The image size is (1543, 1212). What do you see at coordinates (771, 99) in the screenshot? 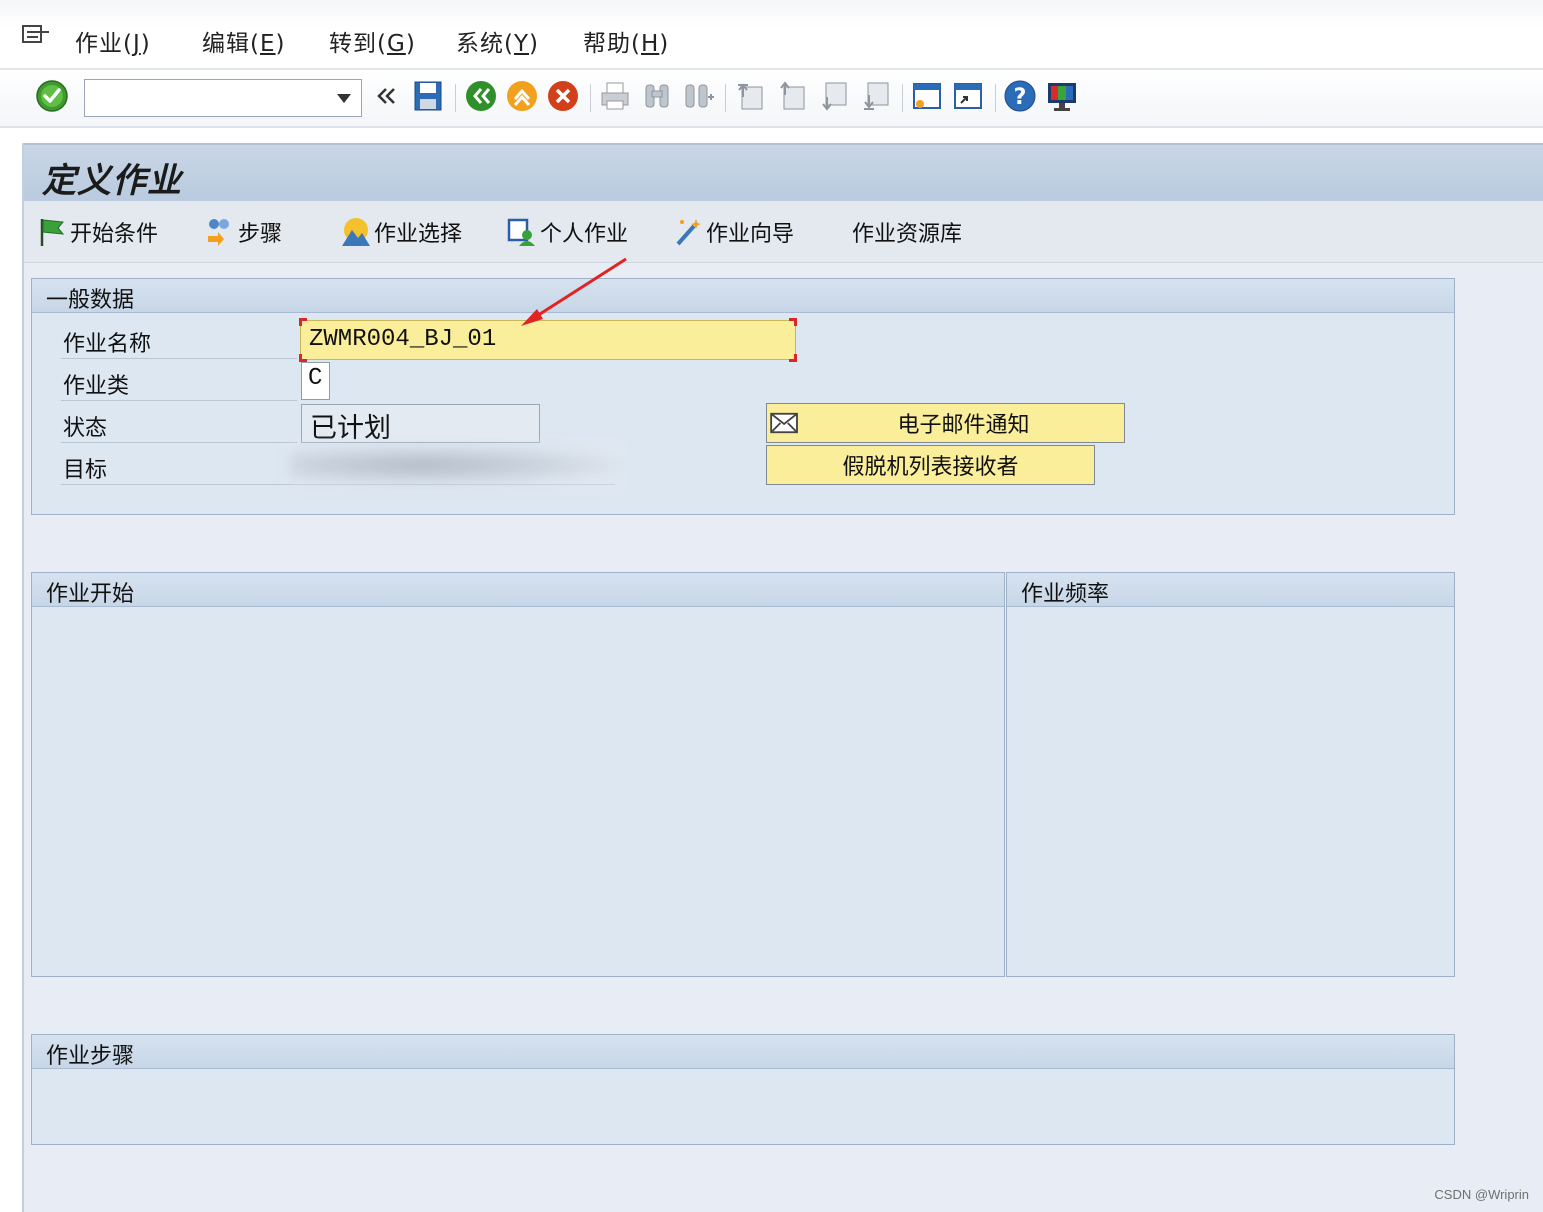
I see `standard-toolbar: ?` at bounding box center [771, 99].